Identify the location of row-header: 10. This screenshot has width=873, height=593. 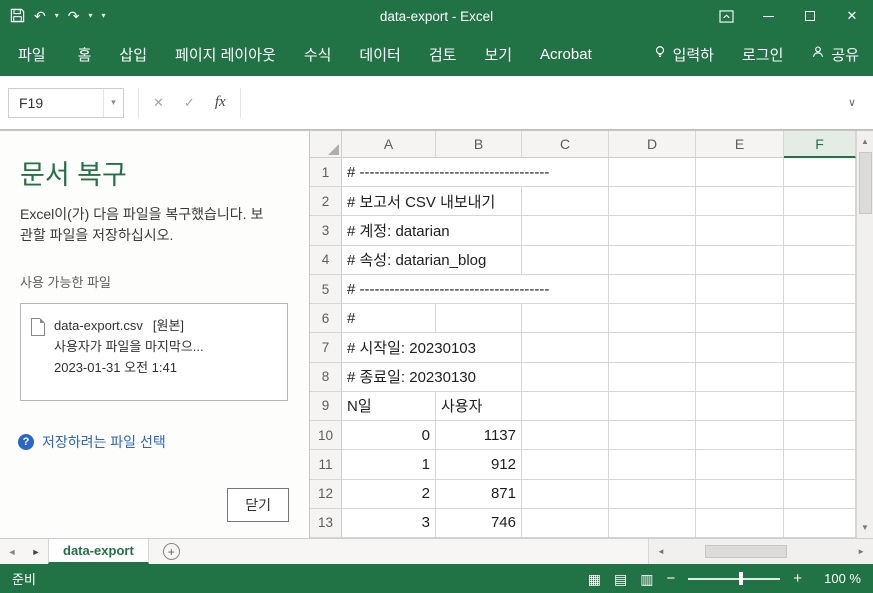
(326, 436).